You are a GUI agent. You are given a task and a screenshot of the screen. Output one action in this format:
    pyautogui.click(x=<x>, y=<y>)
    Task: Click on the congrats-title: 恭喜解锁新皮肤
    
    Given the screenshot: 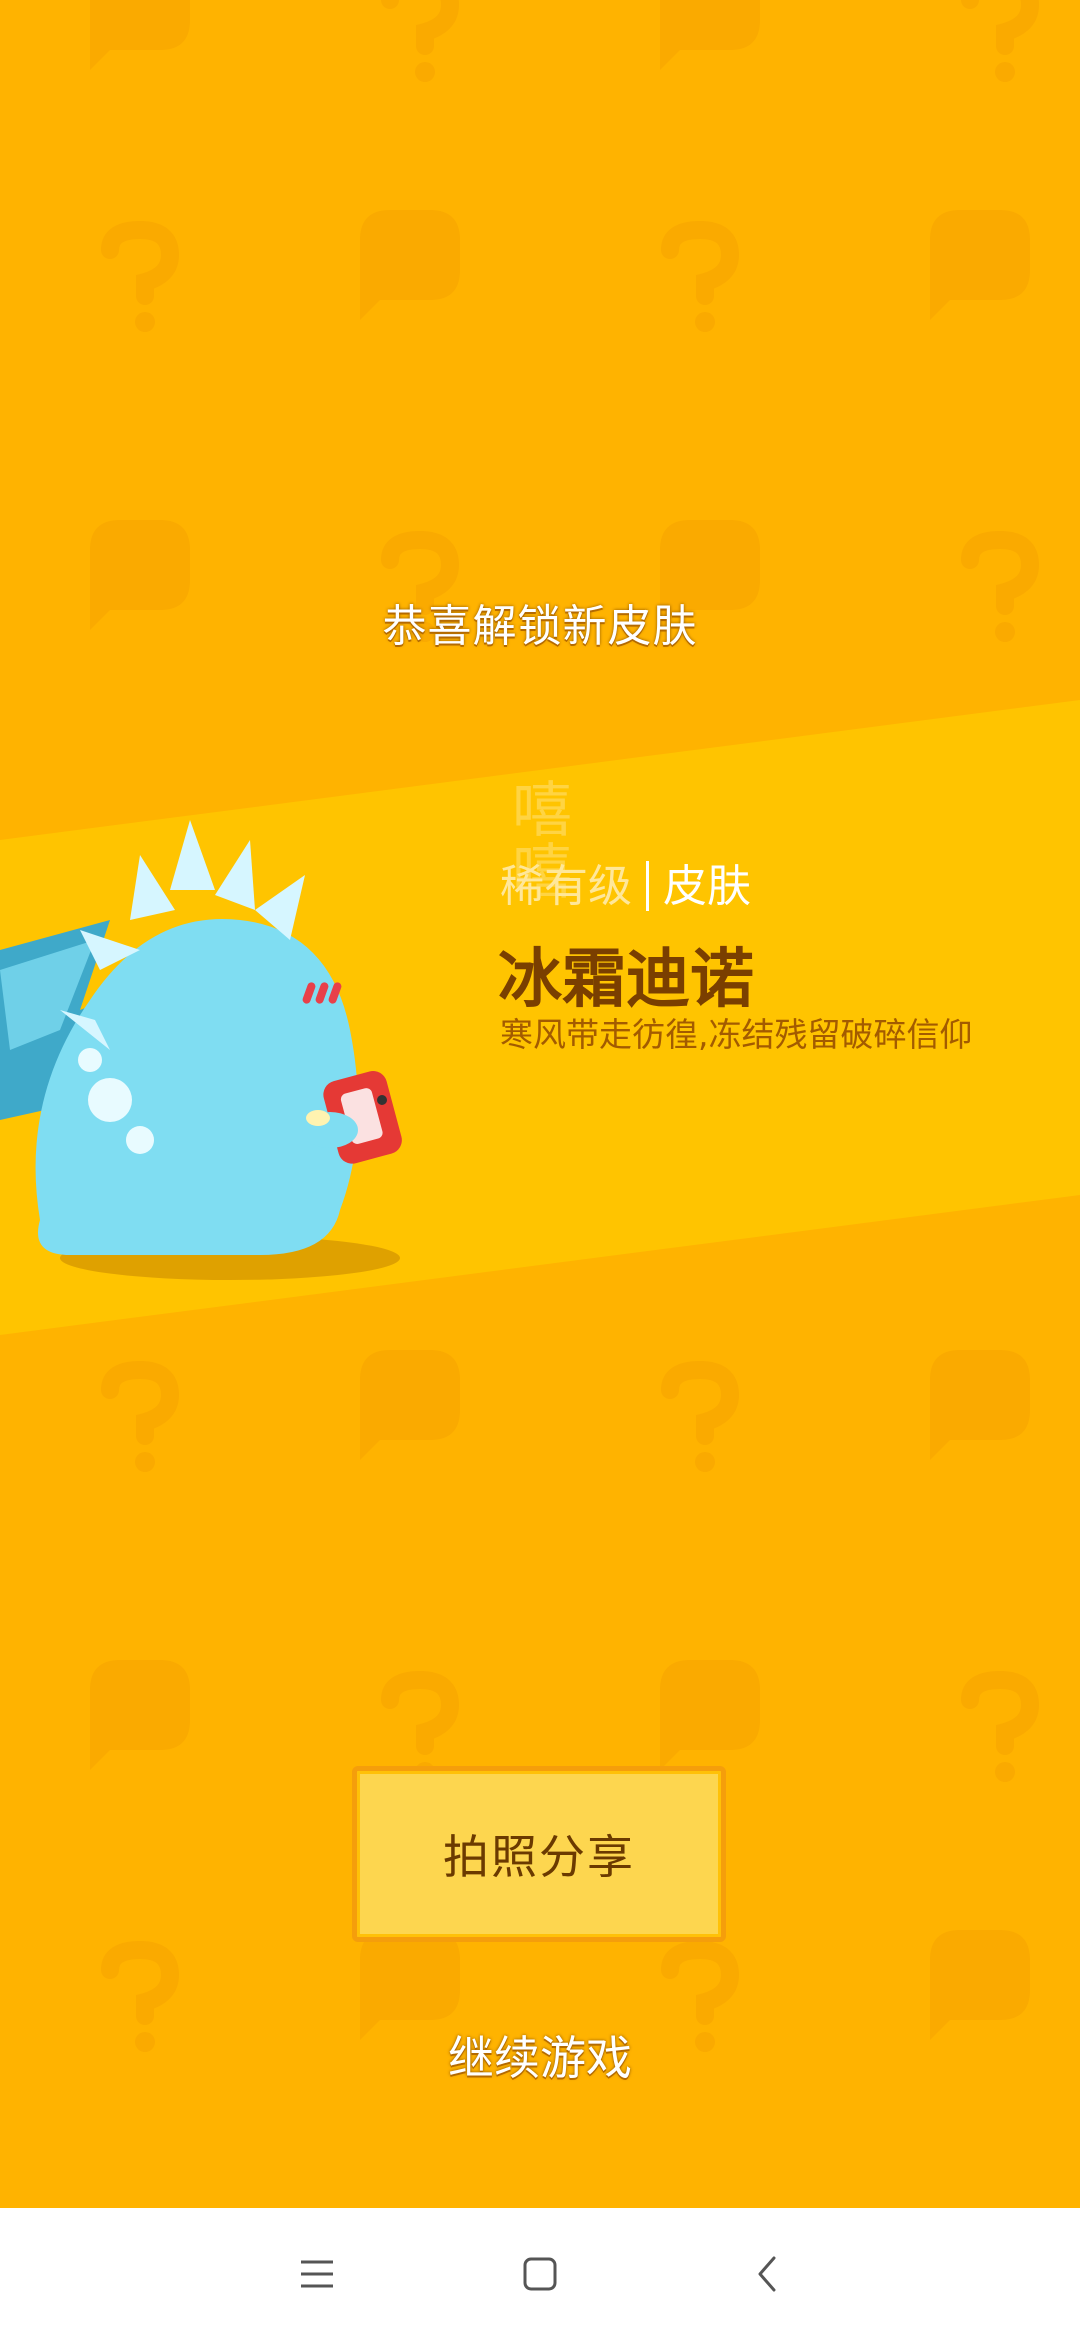 What is the action you would take?
    pyautogui.click(x=540, y=626)
    